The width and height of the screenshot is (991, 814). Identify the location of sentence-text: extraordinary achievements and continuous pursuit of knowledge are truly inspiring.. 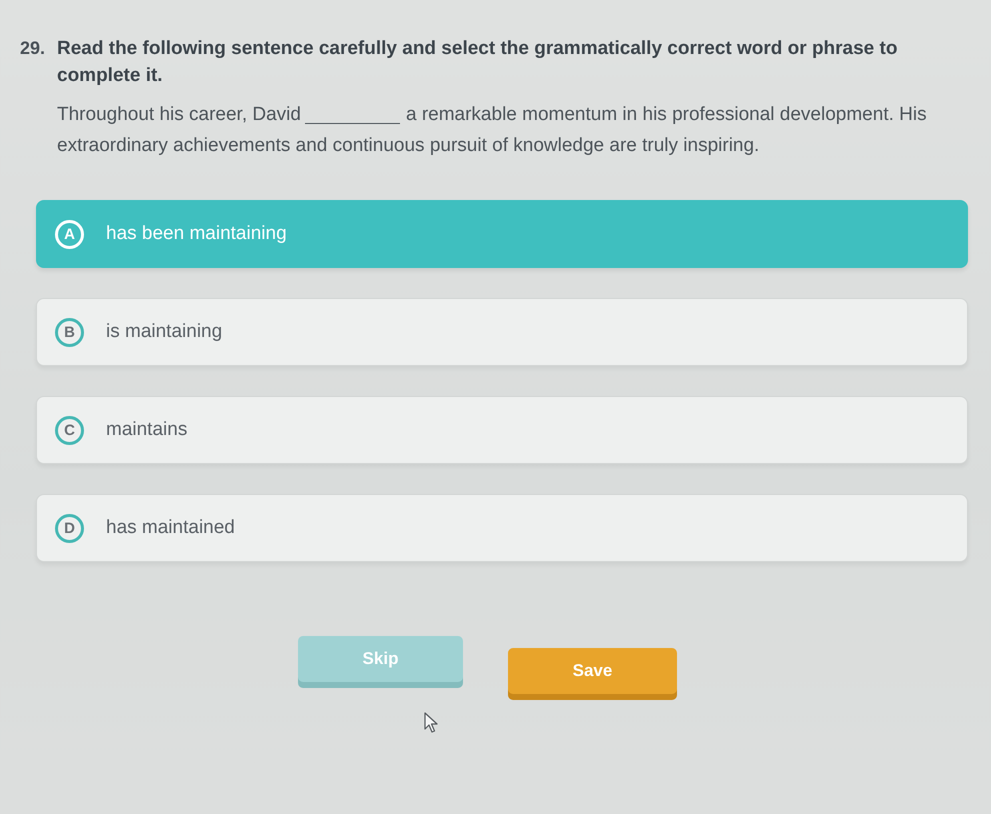
(408, 146).